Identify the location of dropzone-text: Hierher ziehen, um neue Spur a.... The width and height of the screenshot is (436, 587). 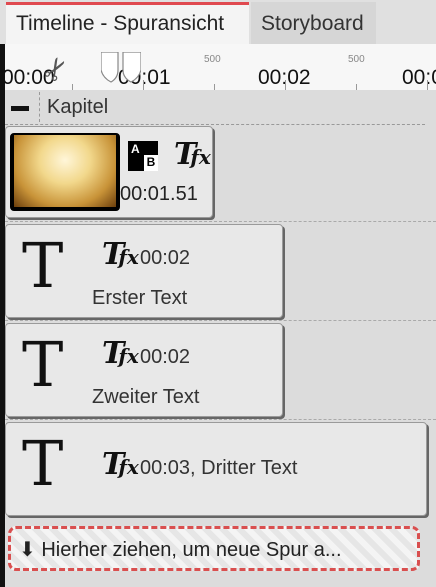
(191, 550).